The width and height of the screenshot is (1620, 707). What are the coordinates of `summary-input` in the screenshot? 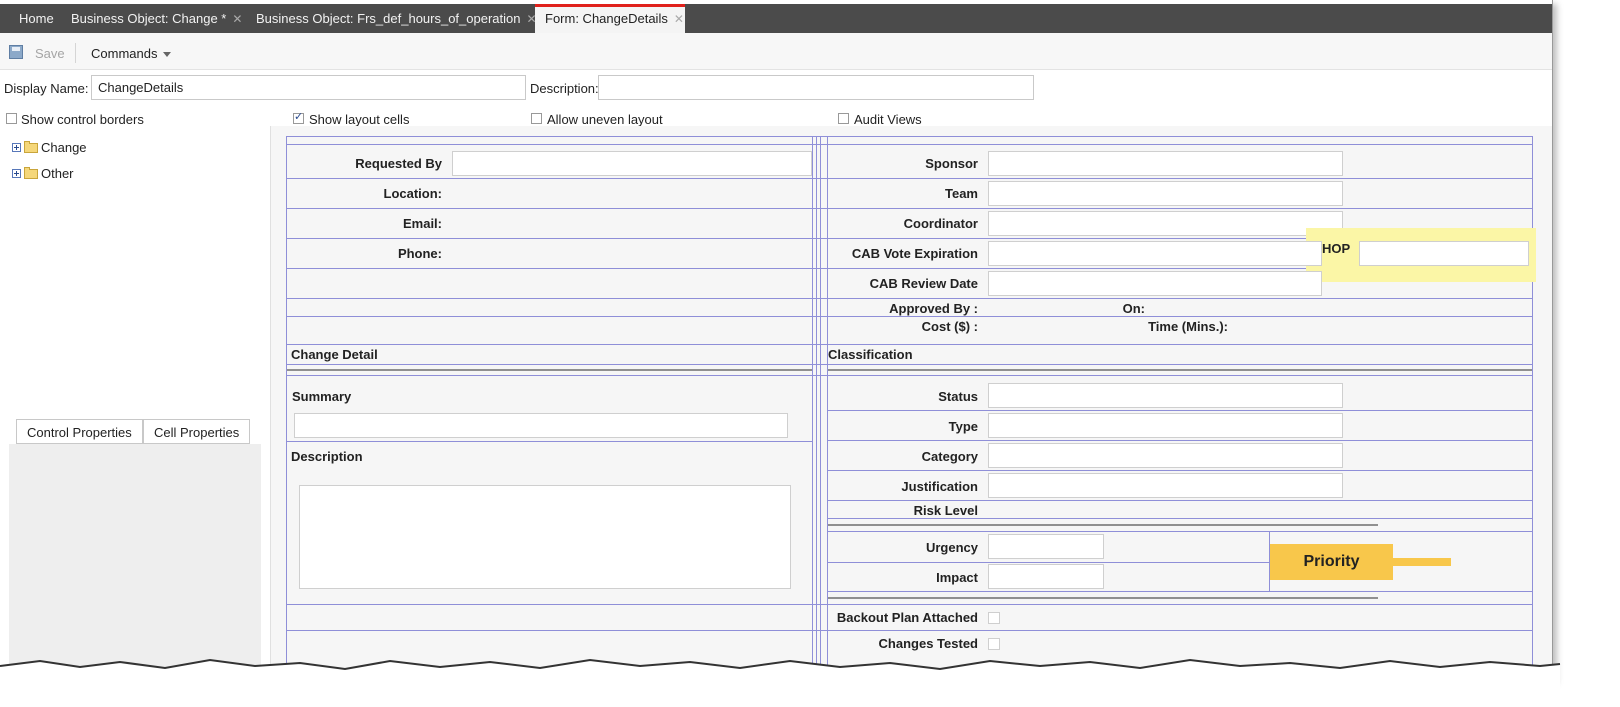 It's located at (541, 425).